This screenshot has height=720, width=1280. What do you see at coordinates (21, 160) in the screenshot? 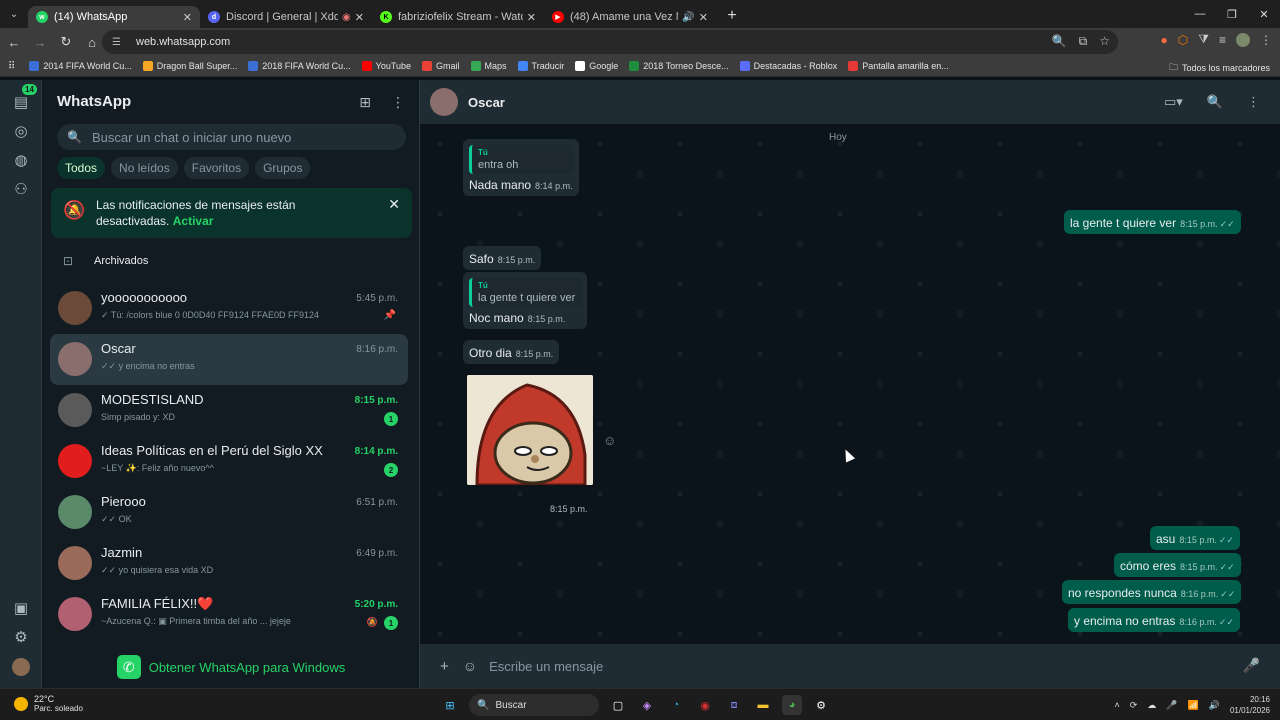
I see `channels-icon: ◍` at bounding box center [21, 160].